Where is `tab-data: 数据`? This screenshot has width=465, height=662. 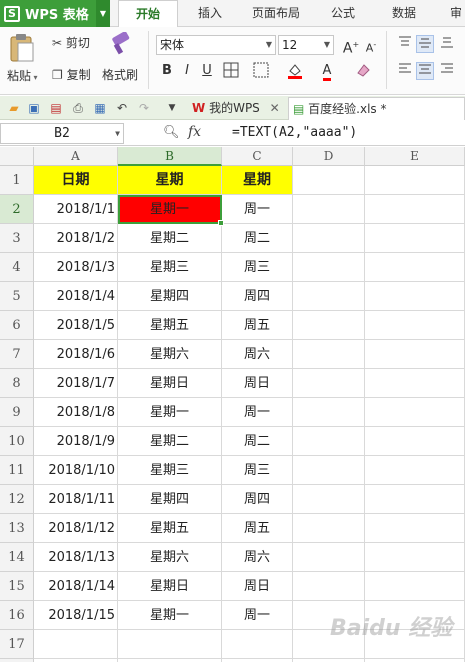
tab-data: 数据 is located at coordinates (404, 13).